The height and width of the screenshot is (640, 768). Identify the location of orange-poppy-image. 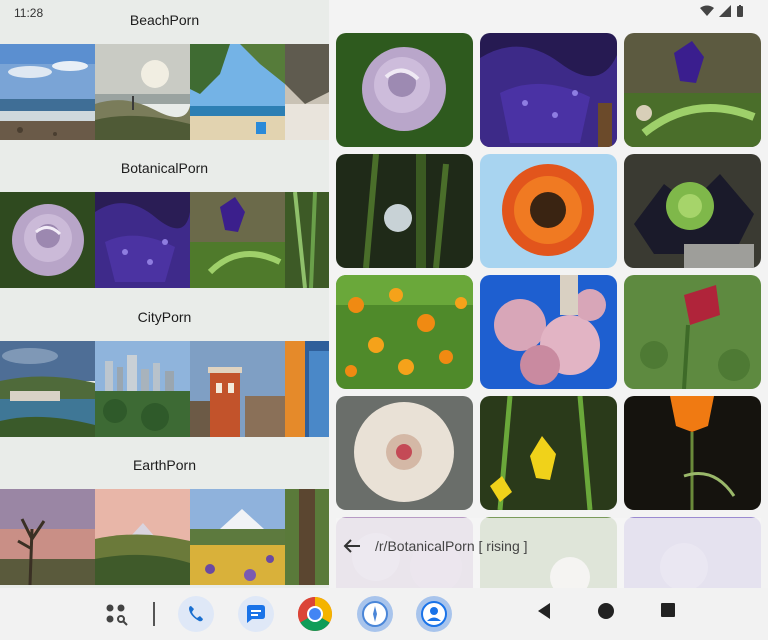
(692, 453).